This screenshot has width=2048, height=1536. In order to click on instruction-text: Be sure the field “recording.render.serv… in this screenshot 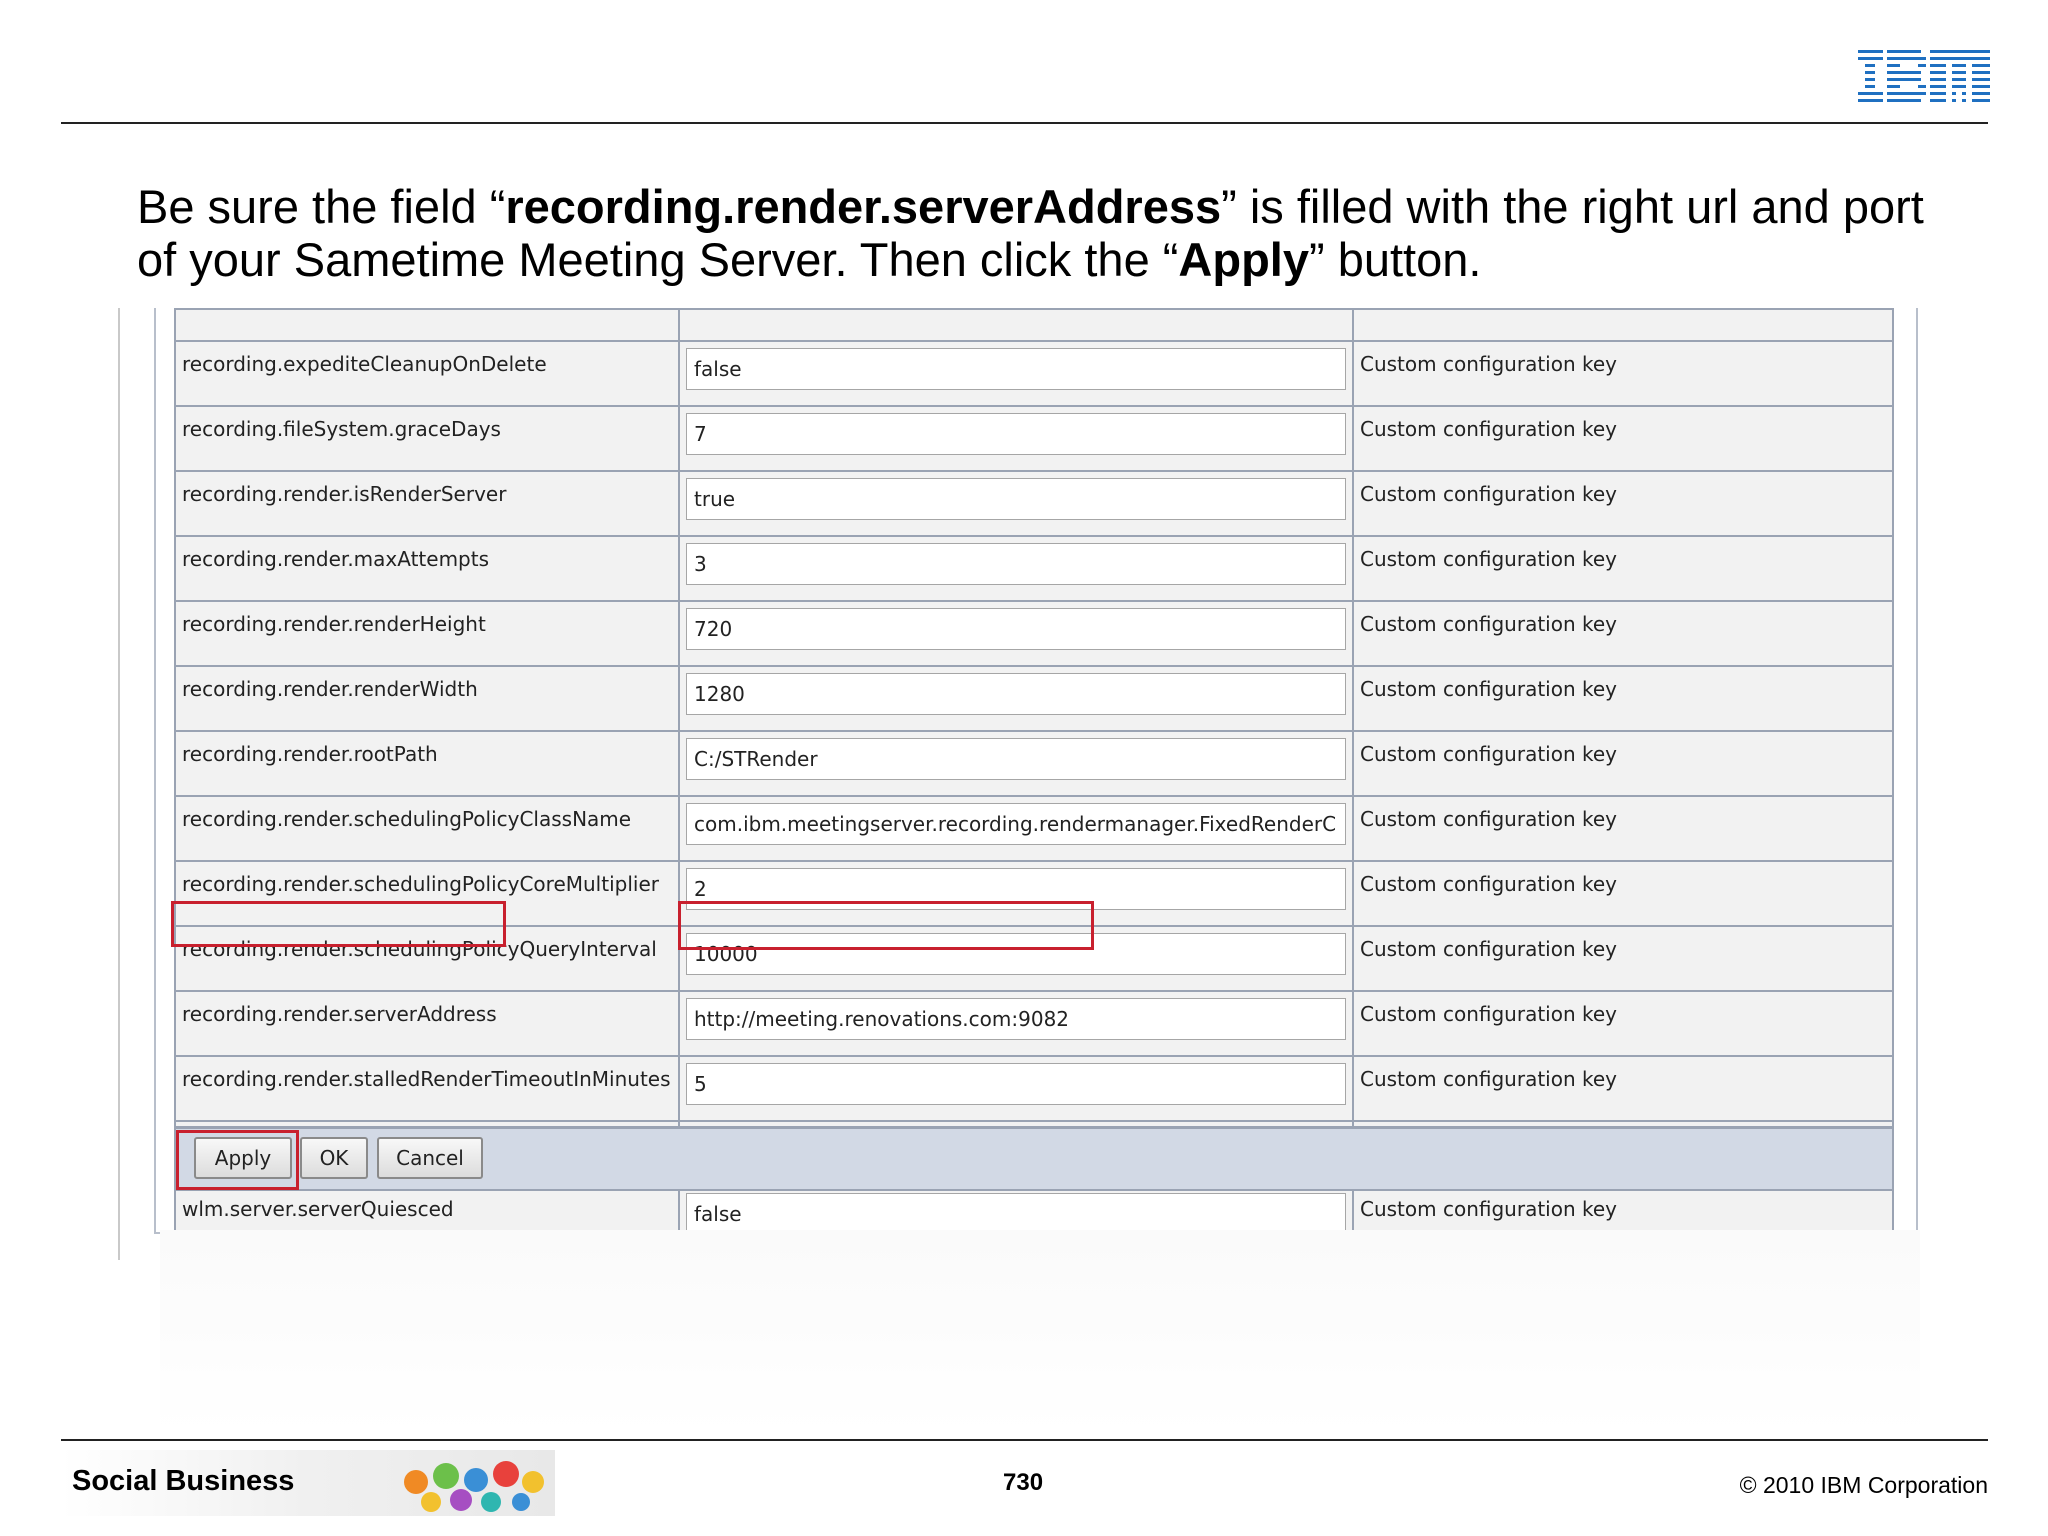, I will do `click(1030, 233)`.